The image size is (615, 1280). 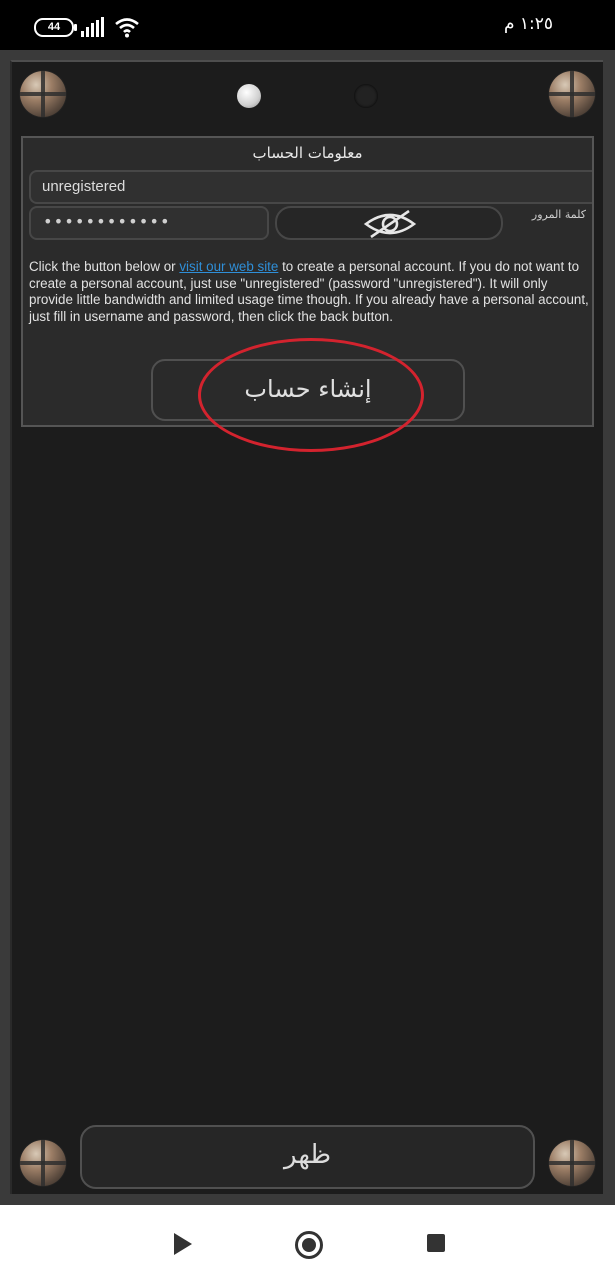 I want to click on status-time: ١:٢٥ م, so click(x=528, y=24).